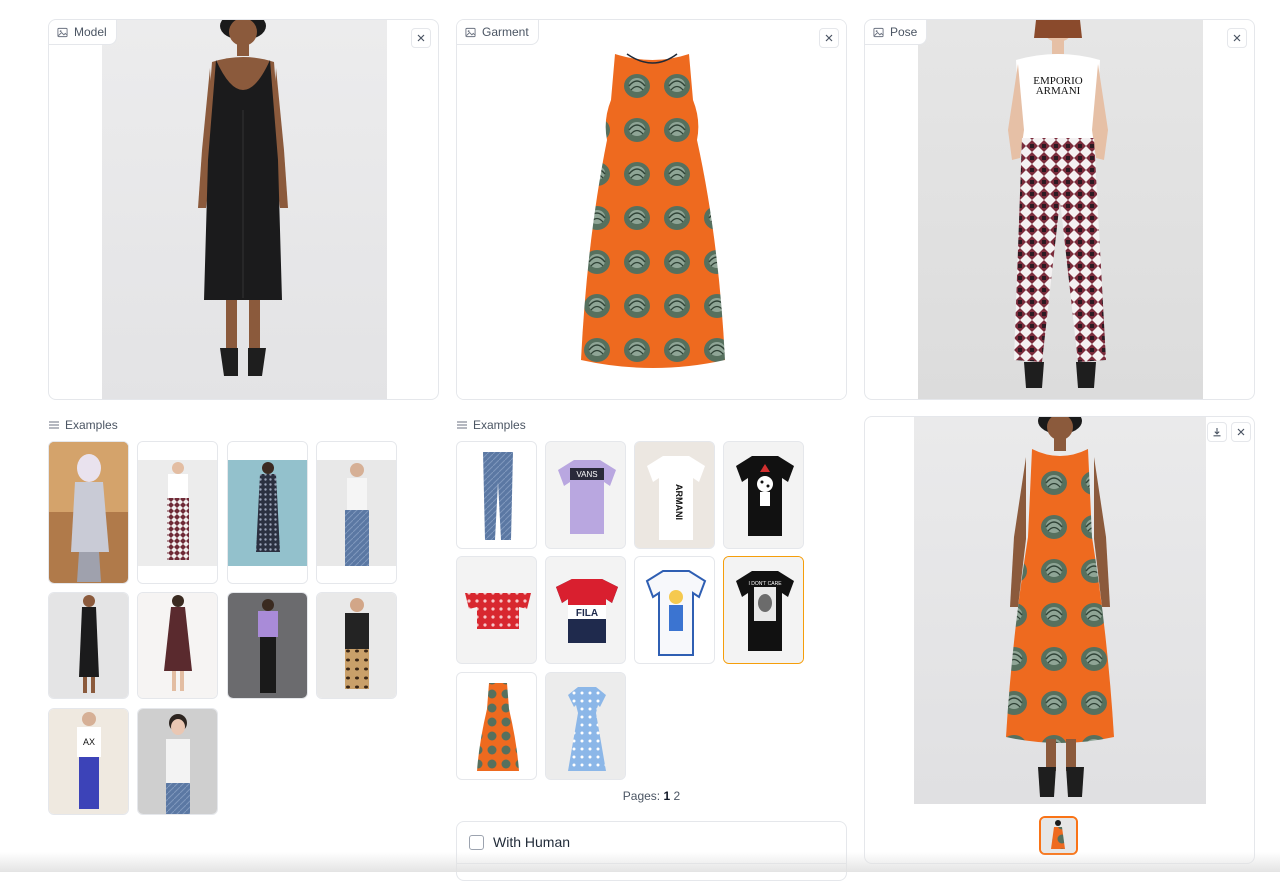 This screenshot has width=1280, height=881. I want to click on garment-label-chip: Garment, so click(498, 32).